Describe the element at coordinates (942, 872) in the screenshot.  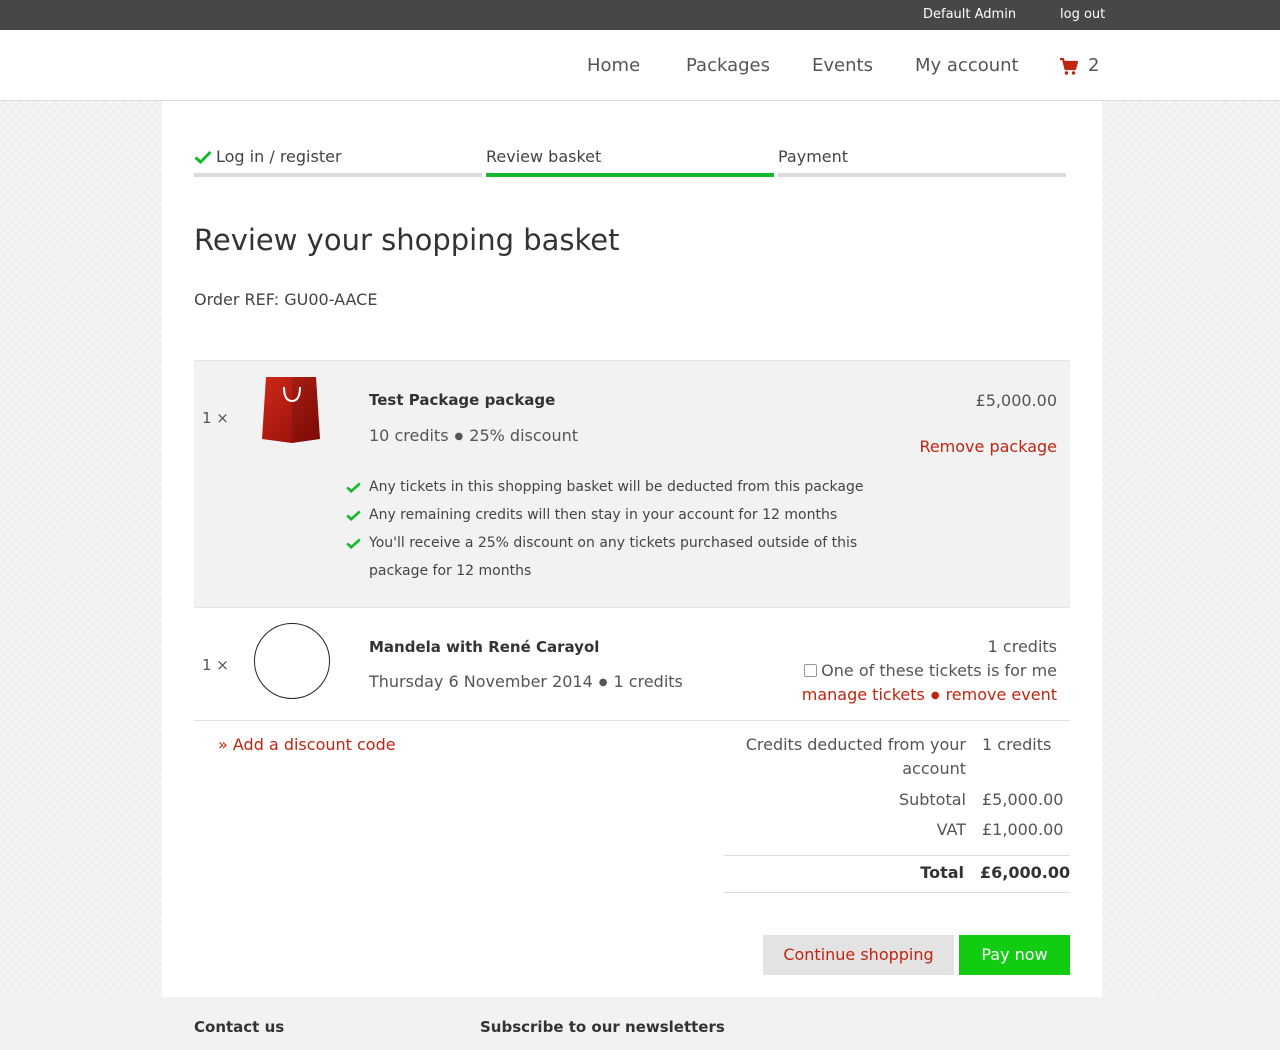
I see `total-label: Total` at that location.